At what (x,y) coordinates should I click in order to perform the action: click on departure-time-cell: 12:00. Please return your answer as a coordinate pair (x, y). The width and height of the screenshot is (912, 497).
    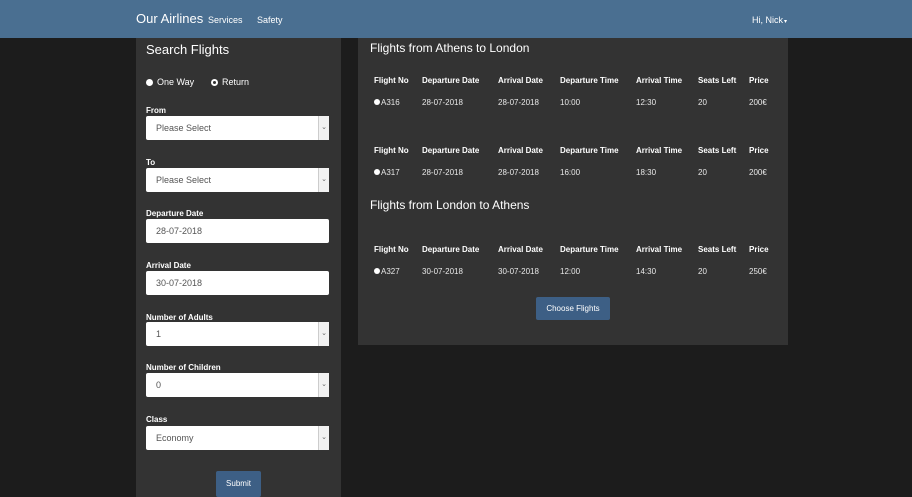
    Looking at the image, I should click on (570, 271).